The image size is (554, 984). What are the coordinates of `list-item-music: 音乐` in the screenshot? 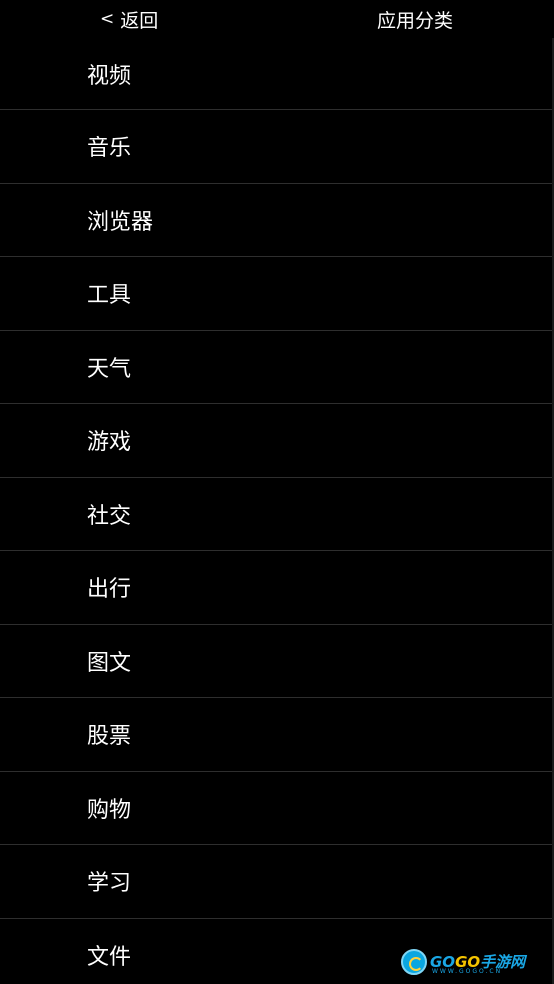 It's located at (277, 147).